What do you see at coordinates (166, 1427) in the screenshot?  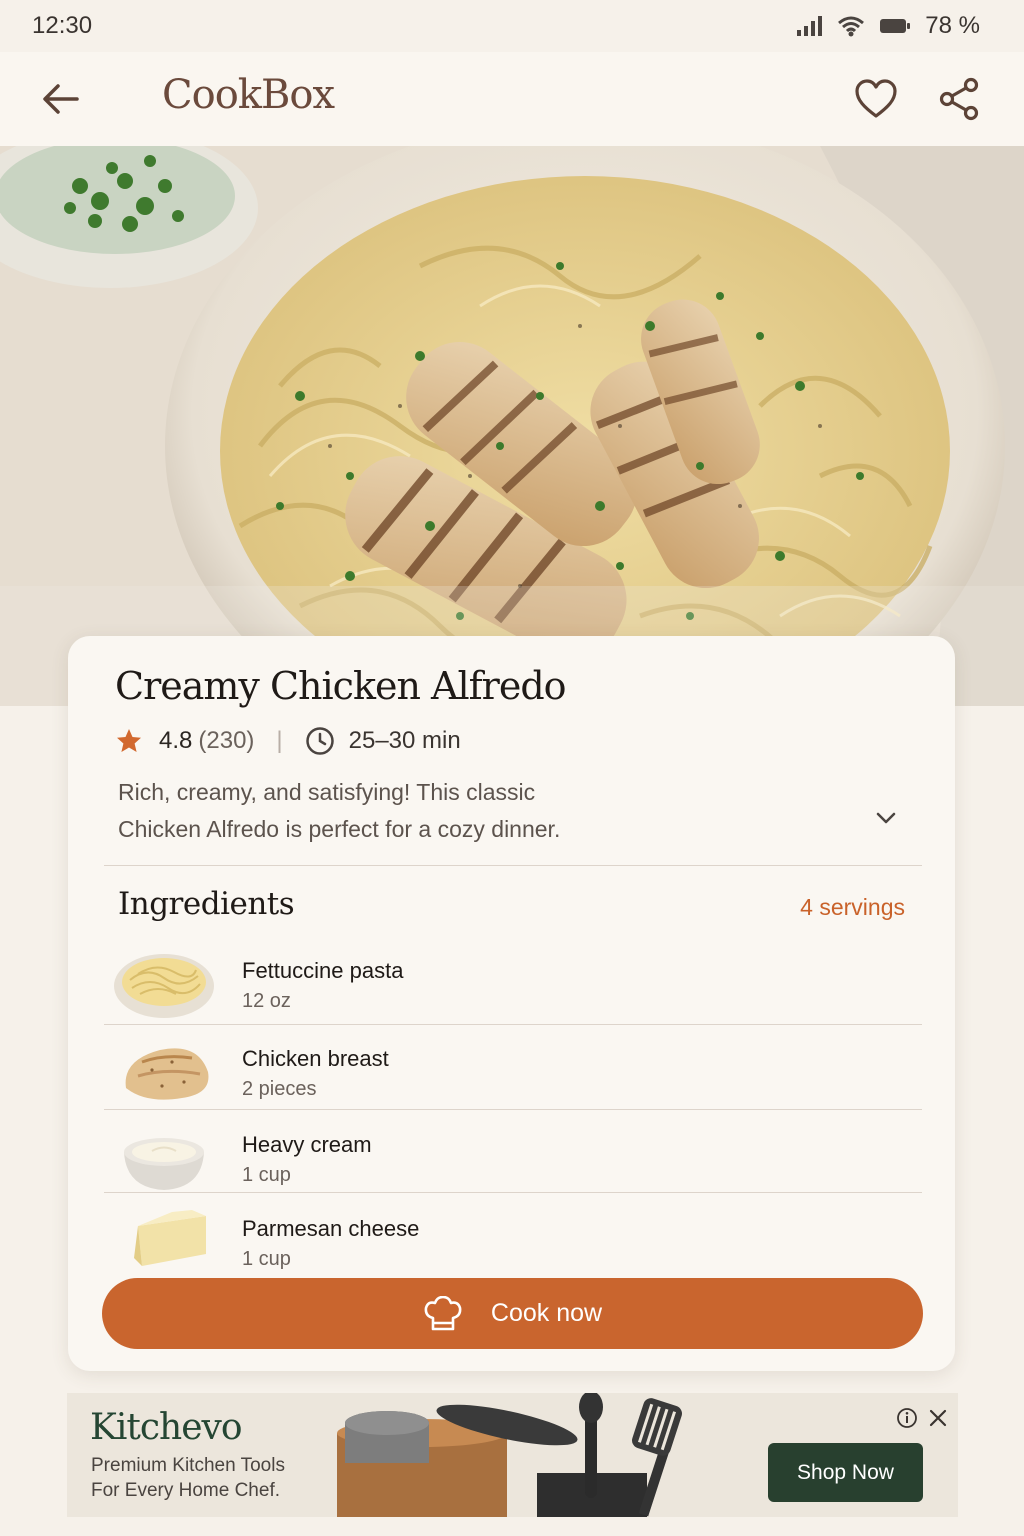 I see `ad-brand: Kitchevo` at bounding box center [166, 1427].